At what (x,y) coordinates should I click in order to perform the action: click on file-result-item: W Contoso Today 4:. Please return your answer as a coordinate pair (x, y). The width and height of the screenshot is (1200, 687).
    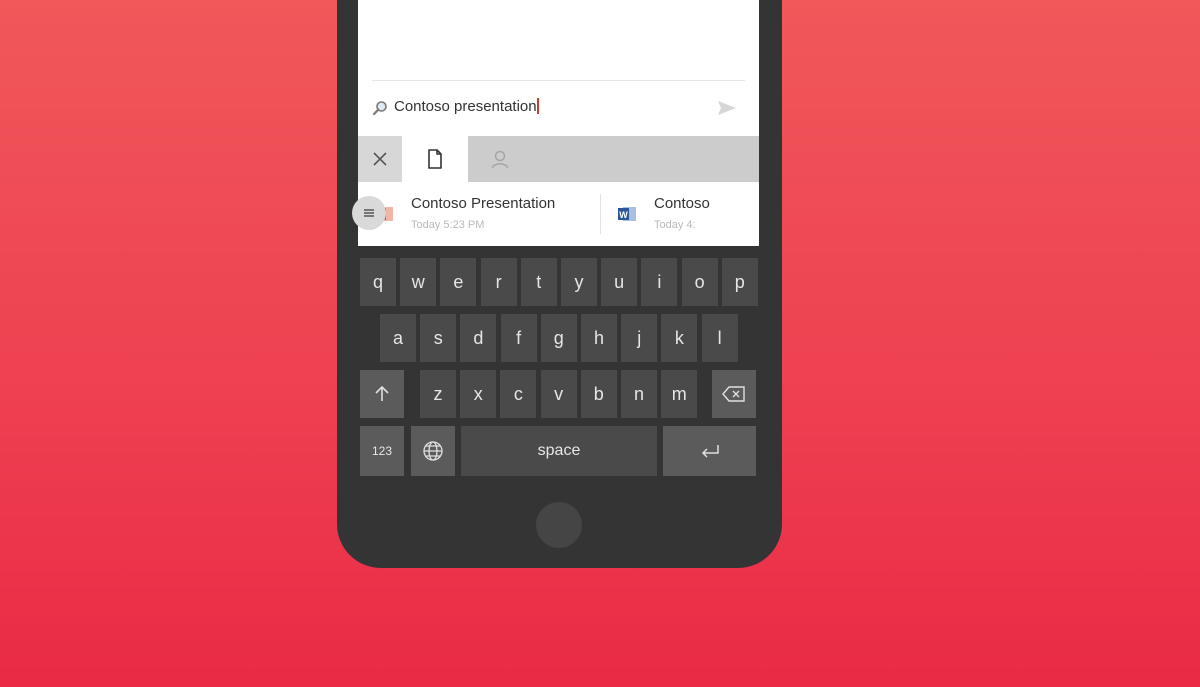
    Looking at the image, I should click on (680, 214).